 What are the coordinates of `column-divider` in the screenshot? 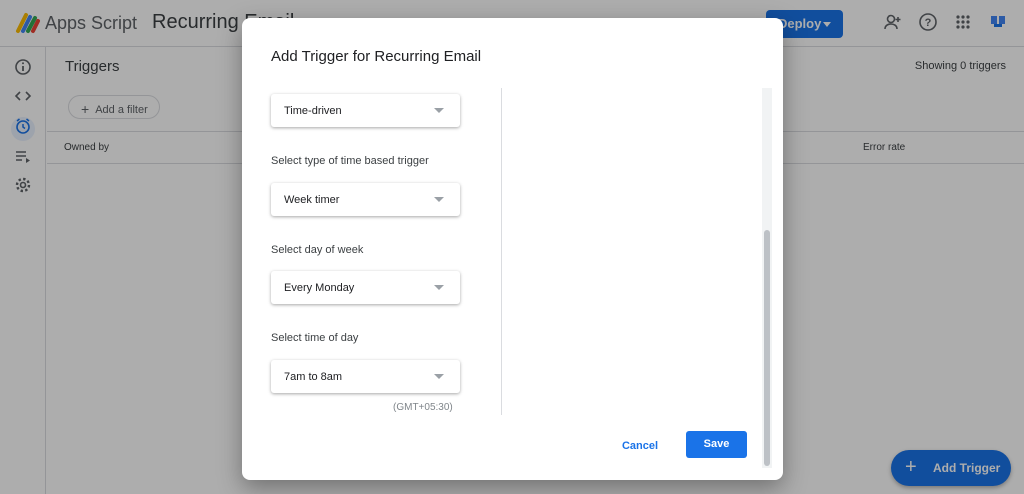 It's located at (501, 251).